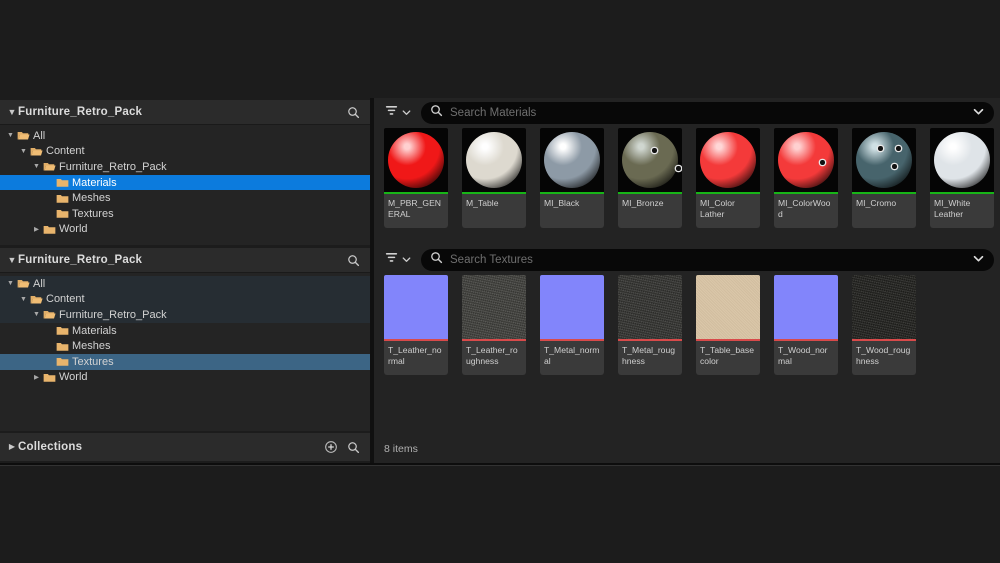  Describe the element at coordinates (416, 211) in the screenshot. I see `asset-name-label: M_PBR_GENERAL` at that location.